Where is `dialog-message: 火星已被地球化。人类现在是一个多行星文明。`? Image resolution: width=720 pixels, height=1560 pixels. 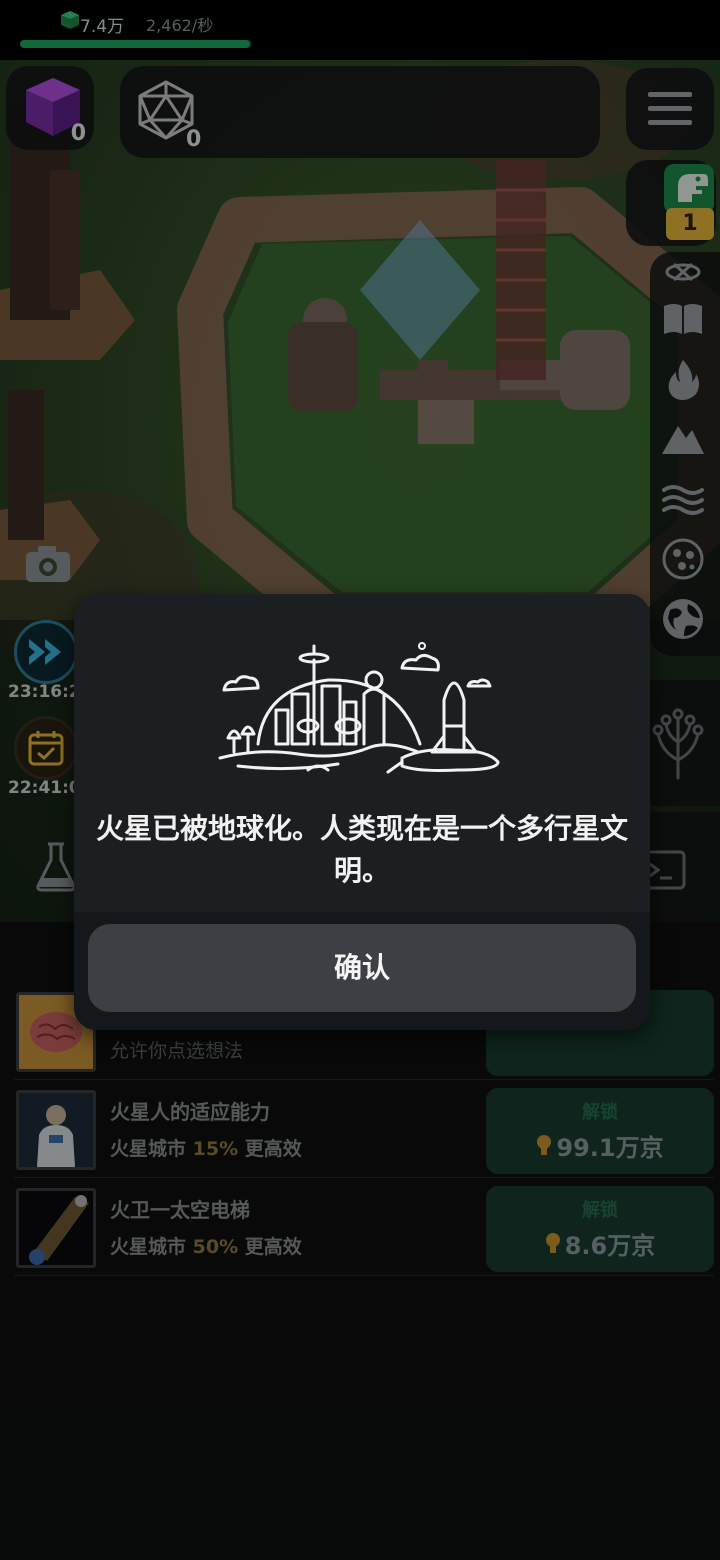 dialog-message: 火星已被地球化。人类现在是一个多行星文明。 is located at coordinates (361, 849).